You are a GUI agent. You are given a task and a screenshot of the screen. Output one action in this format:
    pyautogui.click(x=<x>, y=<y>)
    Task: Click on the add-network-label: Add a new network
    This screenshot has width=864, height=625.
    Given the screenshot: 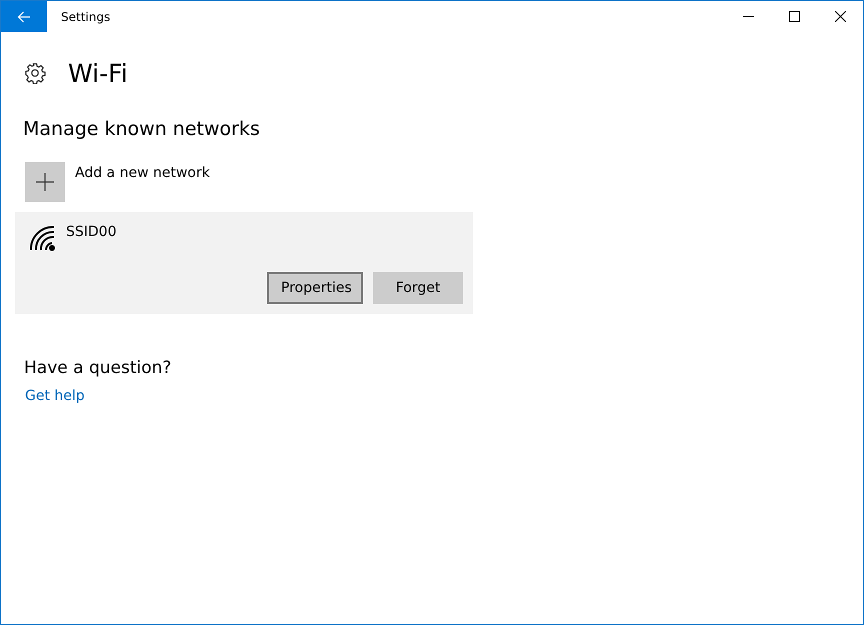 What is the action you would take?
    pyautogui.click(x=142, y=173)
    